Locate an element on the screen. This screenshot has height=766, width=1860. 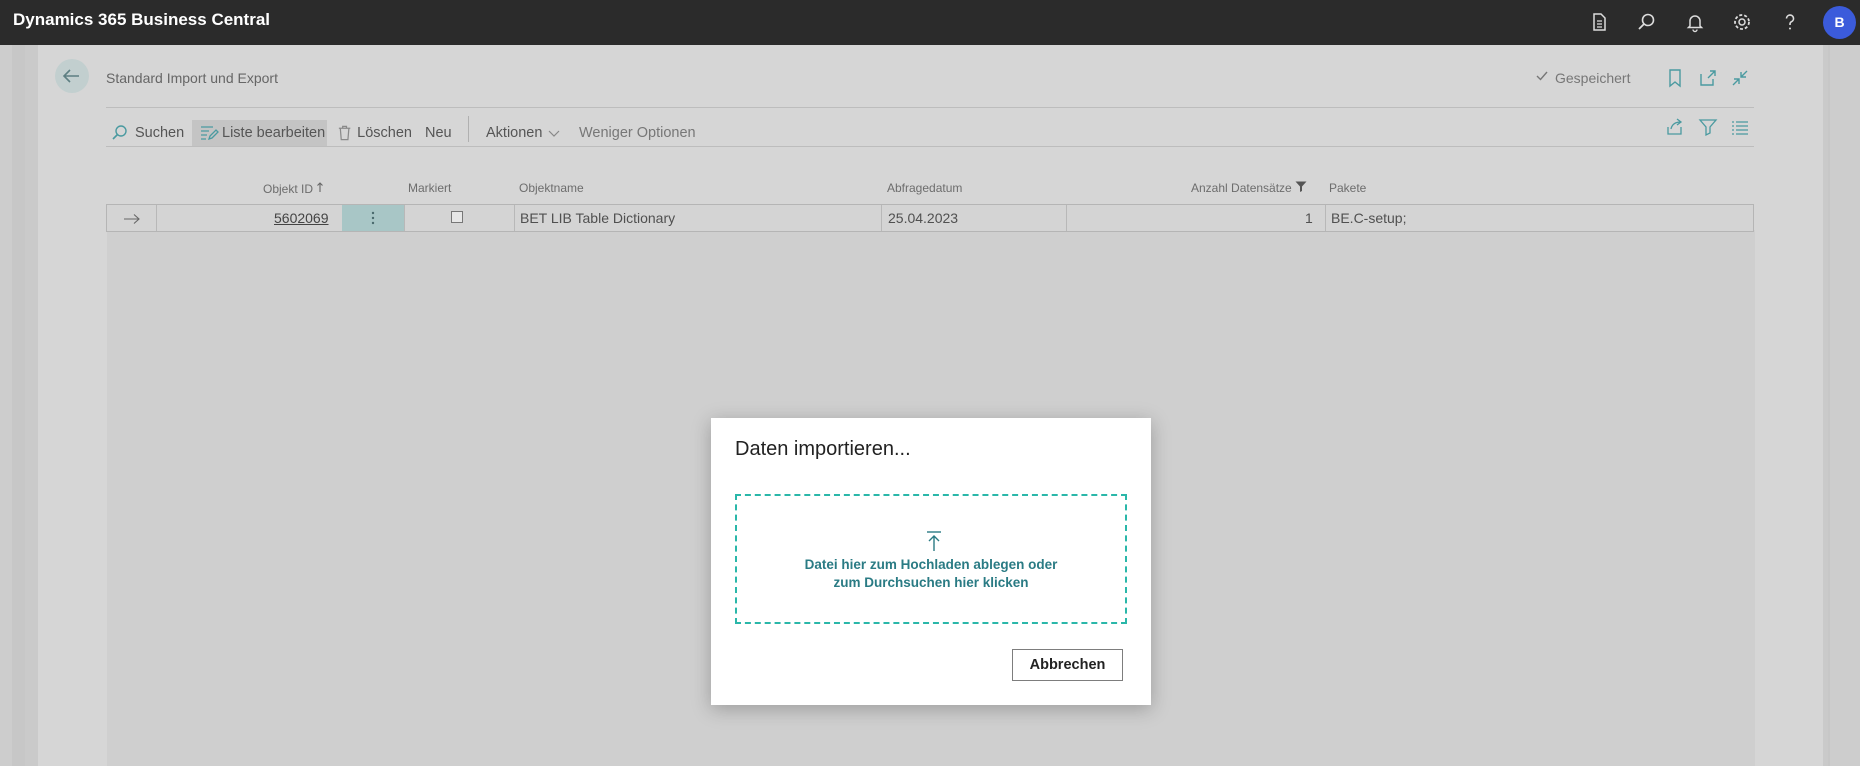
column-header-markiert: Markiert is located at coordinates (429, 188).